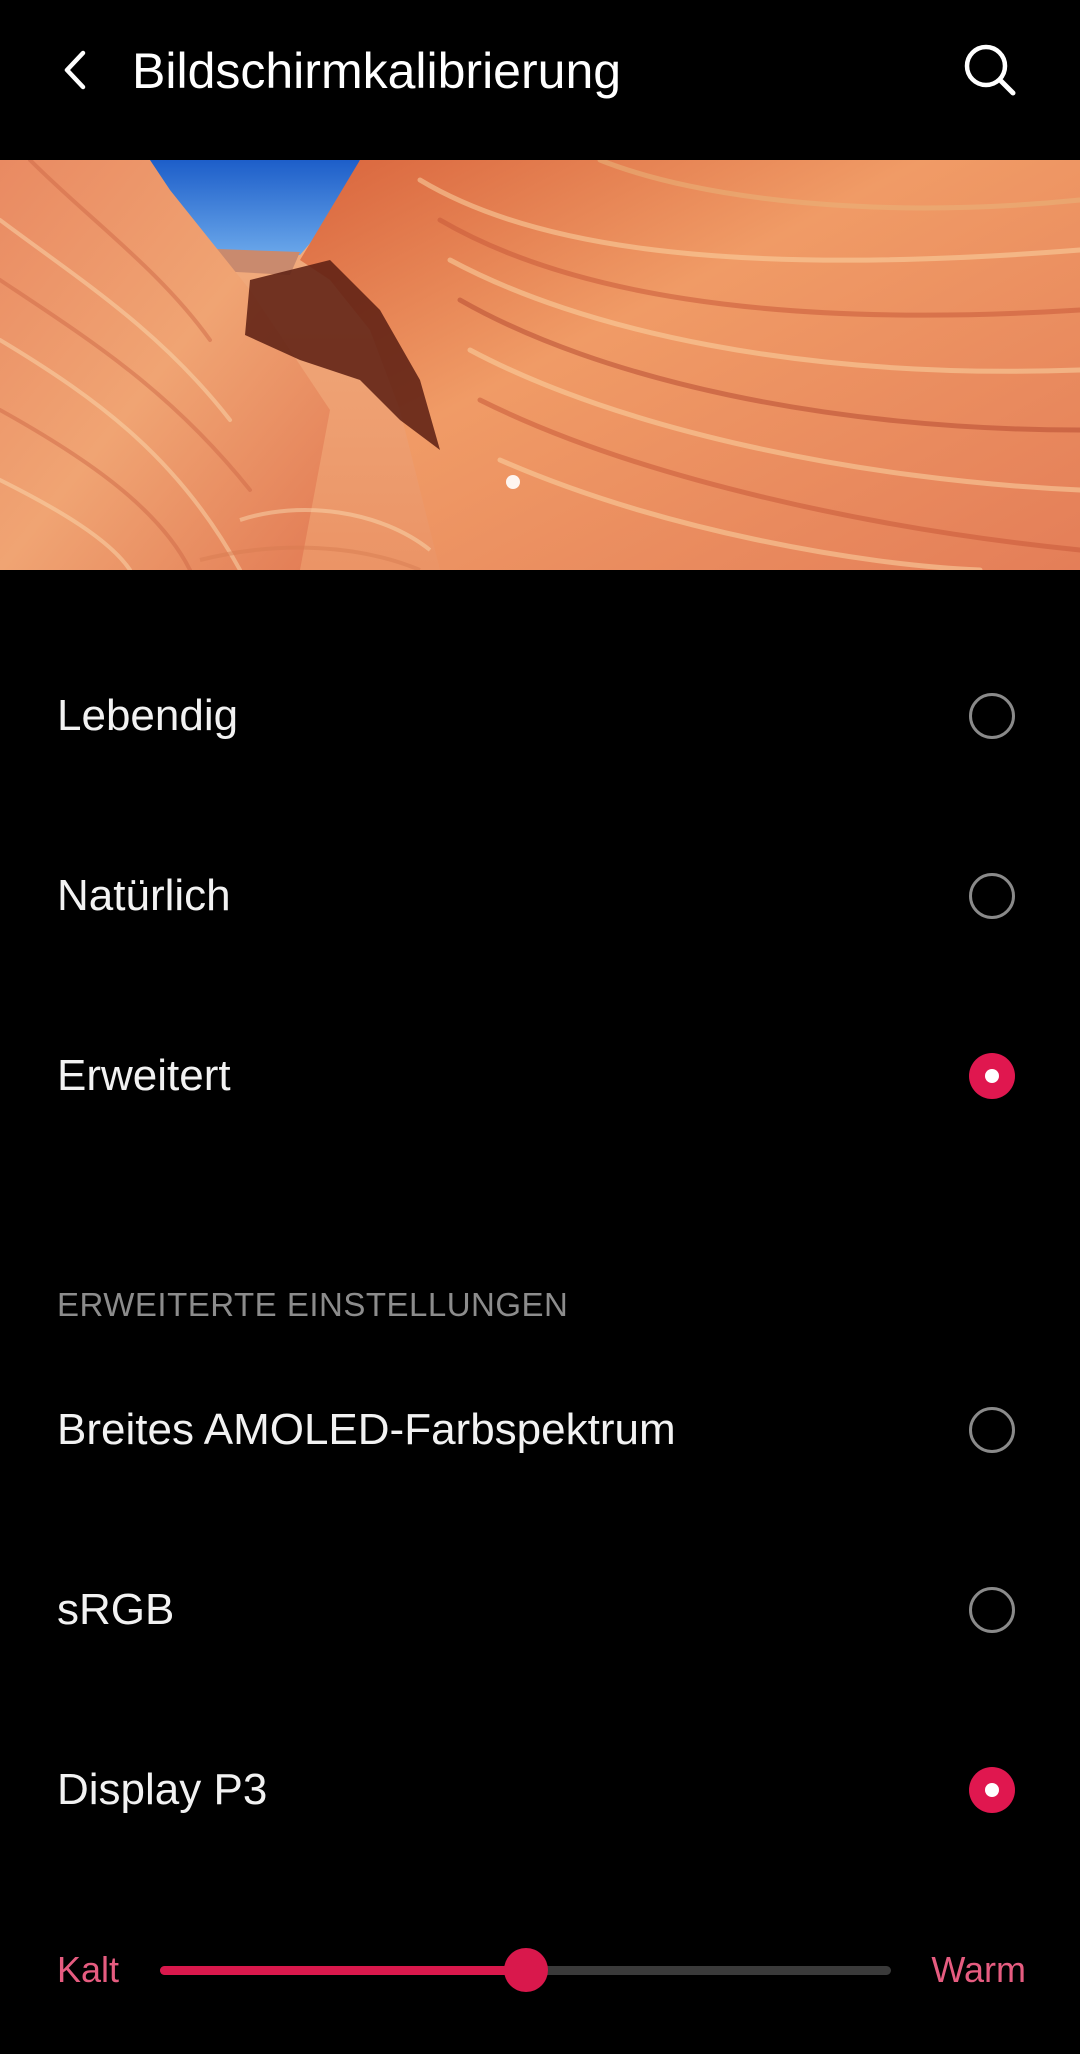 Image resolution: width=1080 pixels, height=2054 pixels. I want to click on search-button, so click(990, 70).